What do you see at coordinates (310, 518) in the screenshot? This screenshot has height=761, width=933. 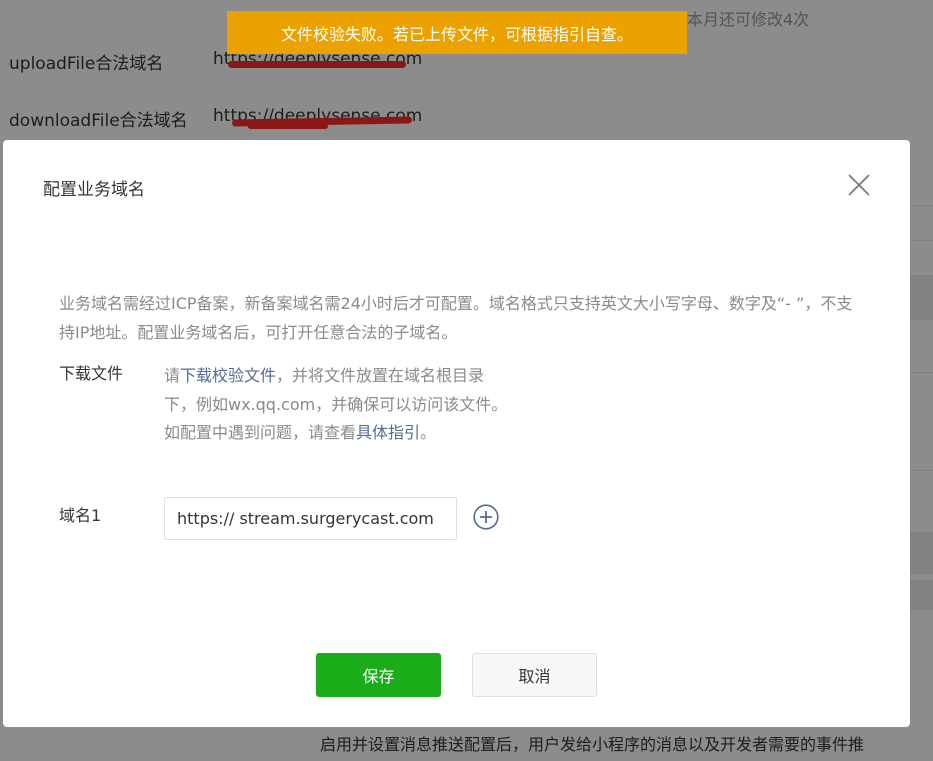 I see `domain-1-input` at bounding box center [310, 518].